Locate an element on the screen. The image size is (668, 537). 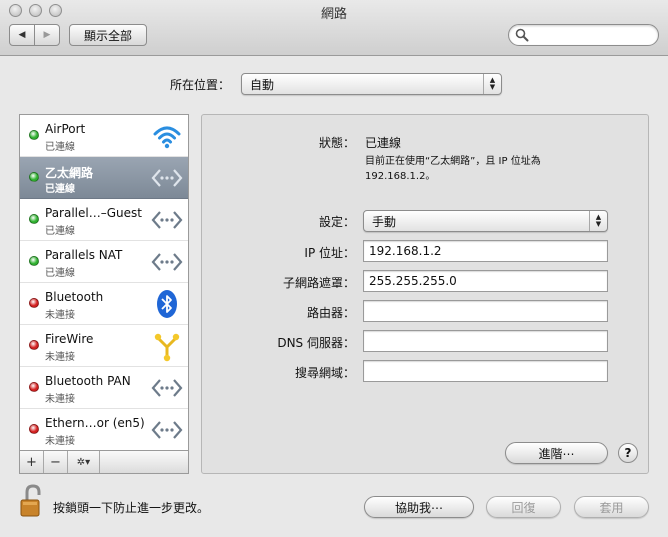
service-item-ethernet: 乙太網路 已連線 is located at coordinates (104, 178).